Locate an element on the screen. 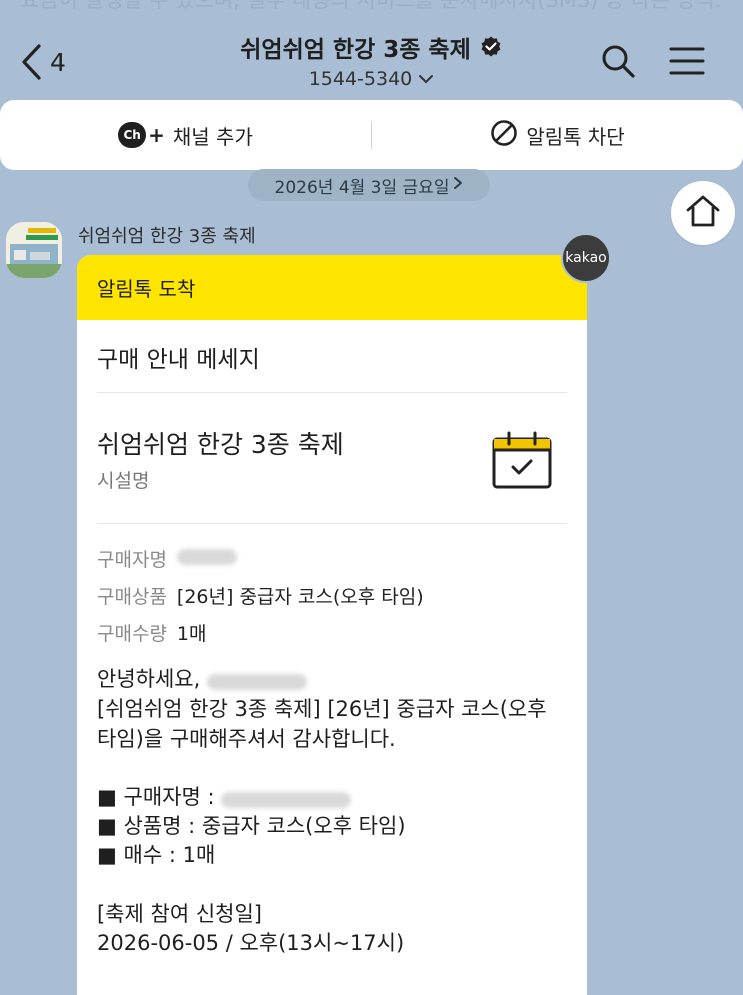 This screenshot has width=743, height=995. chevron-right-icon is located at coordinates (458, 185).